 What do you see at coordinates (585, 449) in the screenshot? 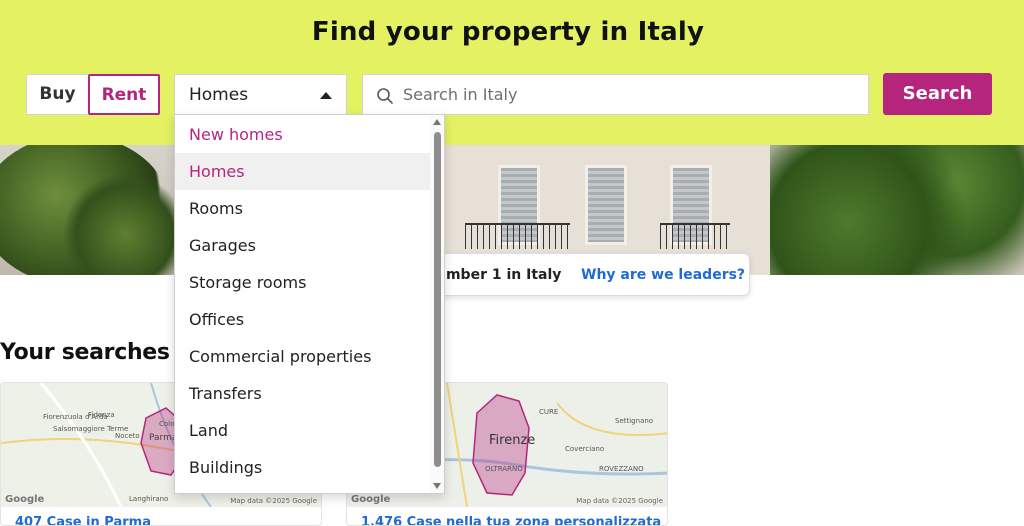
I see `map-label: Coverciano` at bounding box center [585, 449].